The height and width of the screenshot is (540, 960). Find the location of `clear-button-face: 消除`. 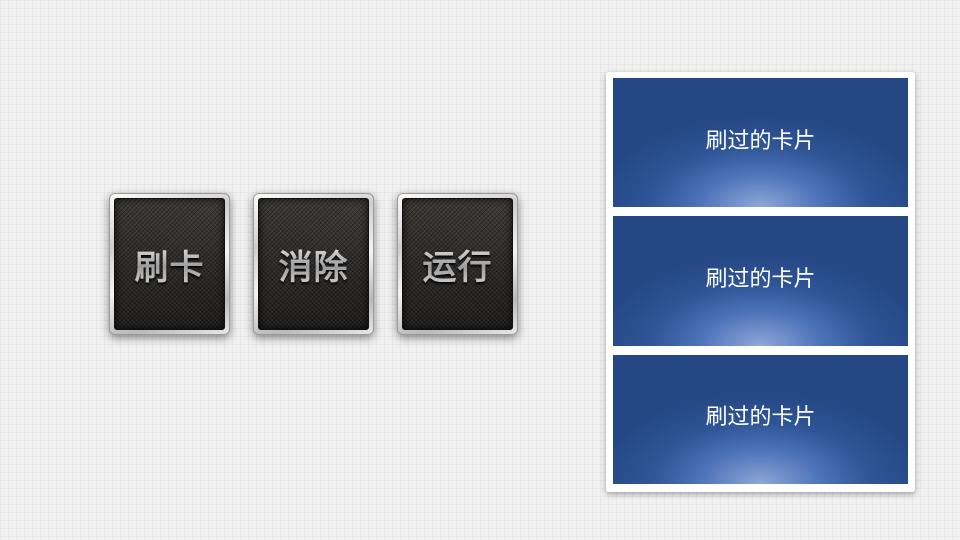

clear-button-face: 消除 is located at coordinates (313, 264).